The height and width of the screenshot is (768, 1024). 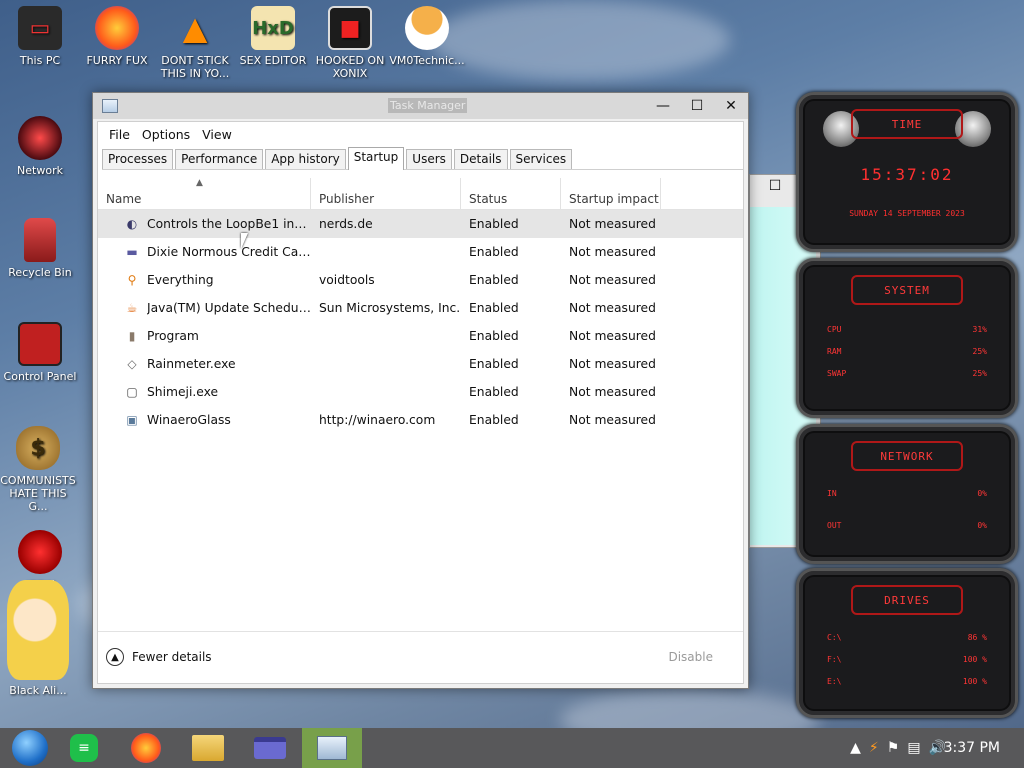 What do you see at coordinates (180, 280) in the screenshot?
I see `cell-name-text: Everything` at bounding box center [180, 280].